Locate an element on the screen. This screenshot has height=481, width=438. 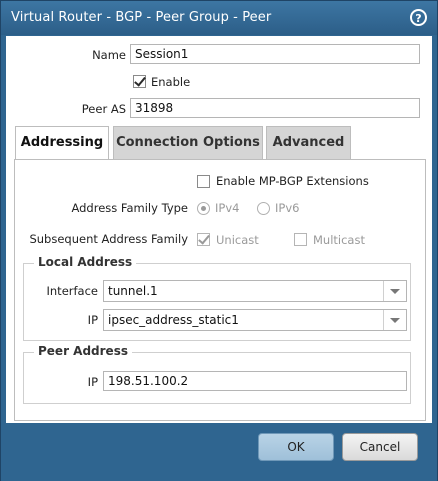
peer-ip-label: IP is located at coordinates (92, 382).